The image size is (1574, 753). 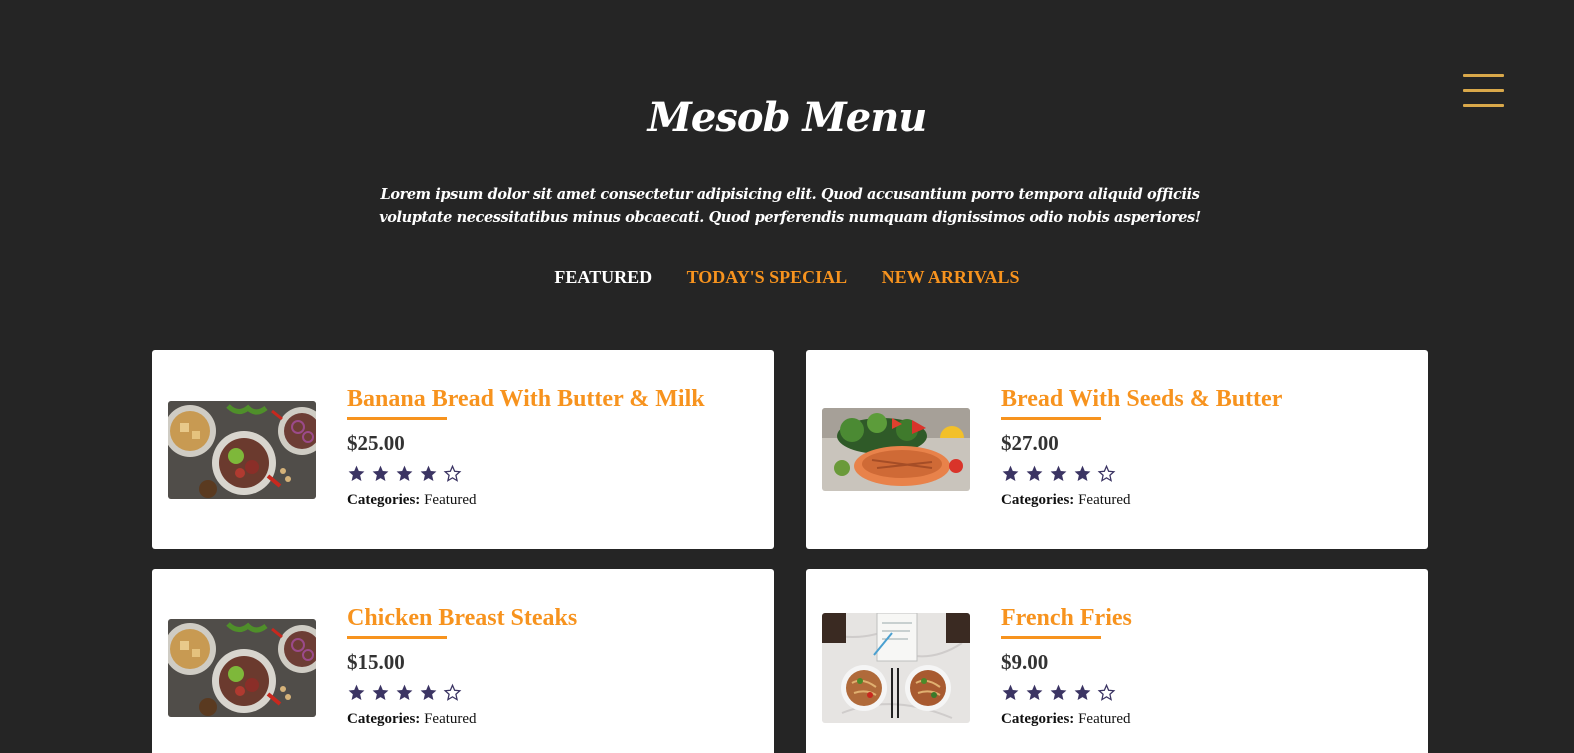 I want to click on menu-item-name: French Fries, so click(x=1206, y=618).